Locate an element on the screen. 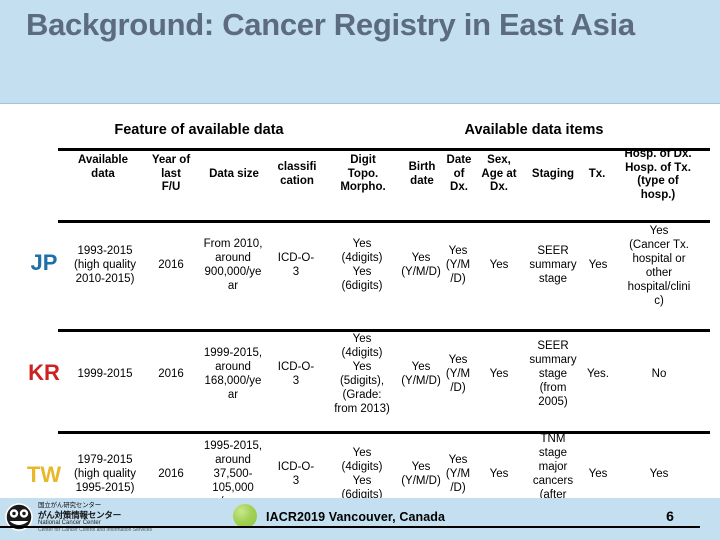 This screenshot has width=720, height=540. column-header-data-size: Data size is located at coordinates (234, 174).